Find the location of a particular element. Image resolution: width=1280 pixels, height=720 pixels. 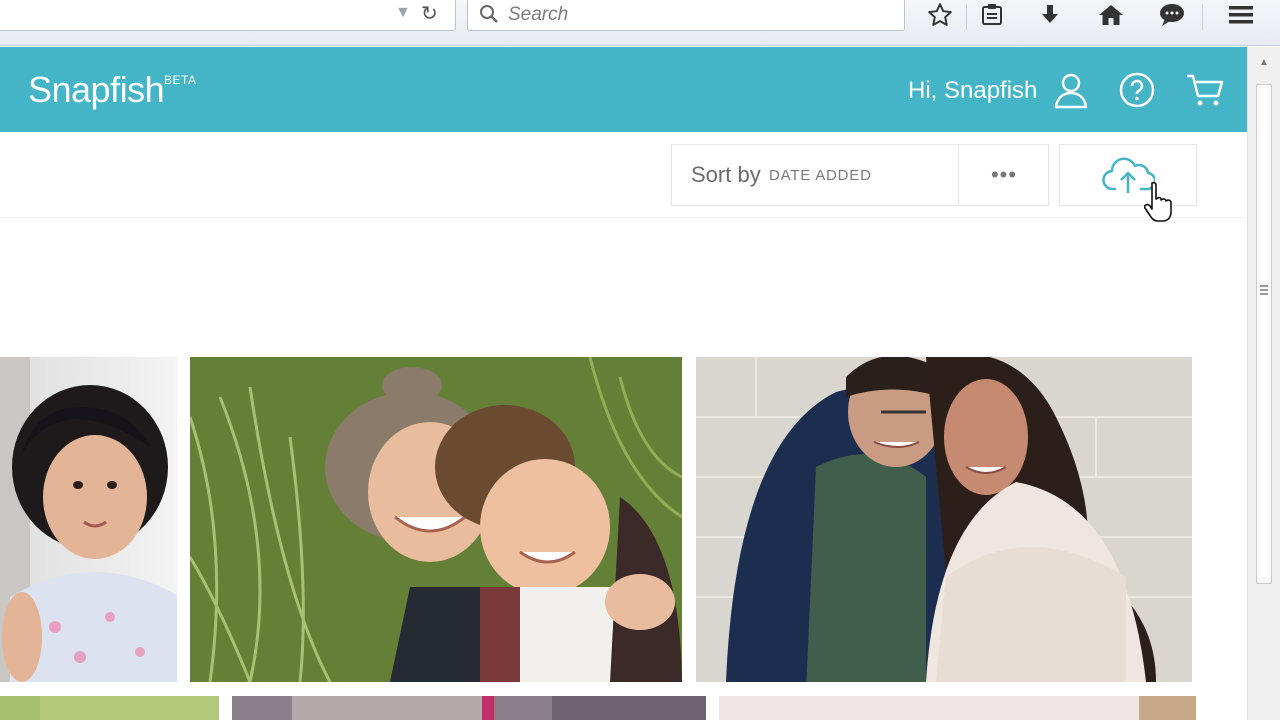

user-greeting: Hi, Snapfish is located at coordinates (972, 91).